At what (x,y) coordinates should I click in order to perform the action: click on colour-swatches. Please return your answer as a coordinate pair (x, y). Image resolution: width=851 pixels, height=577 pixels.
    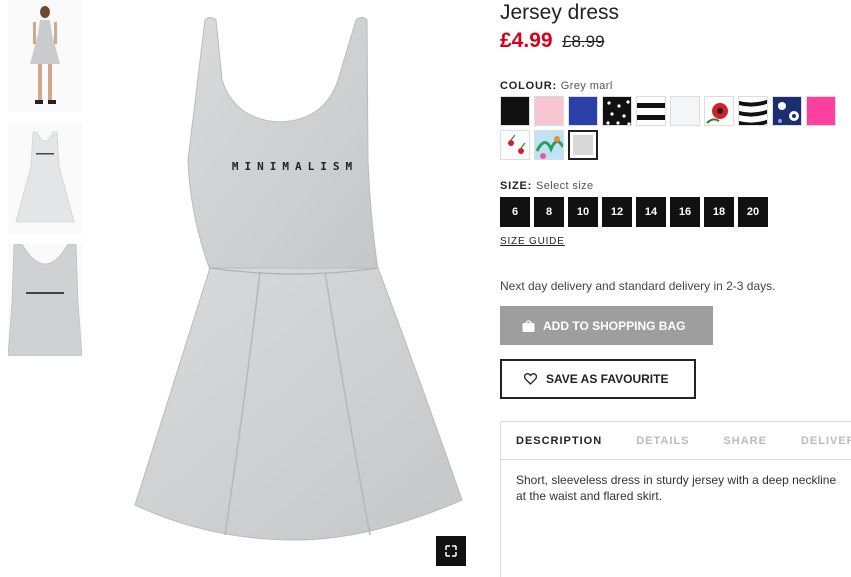
    Looking at the image, I should click on (675, 130).